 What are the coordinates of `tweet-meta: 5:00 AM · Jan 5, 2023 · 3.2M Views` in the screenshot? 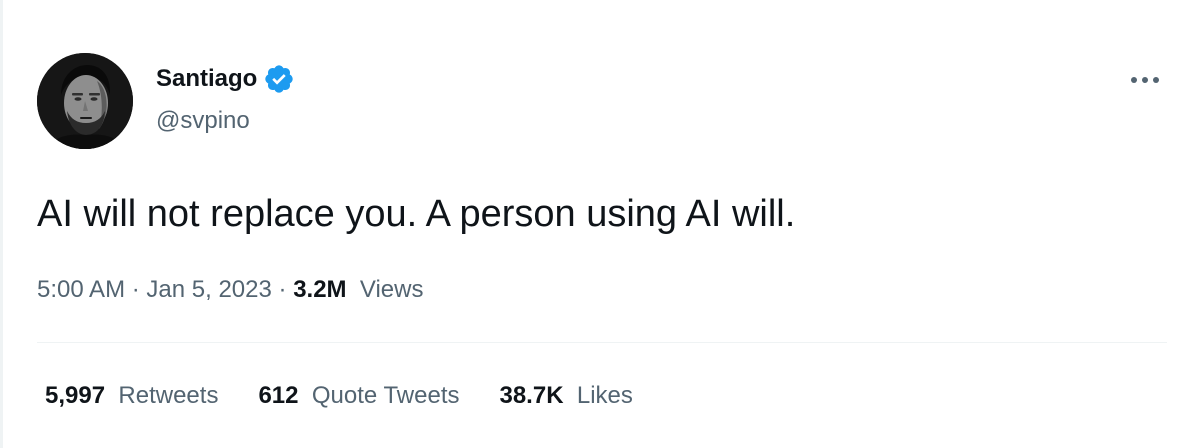 It's located at (230, 290).